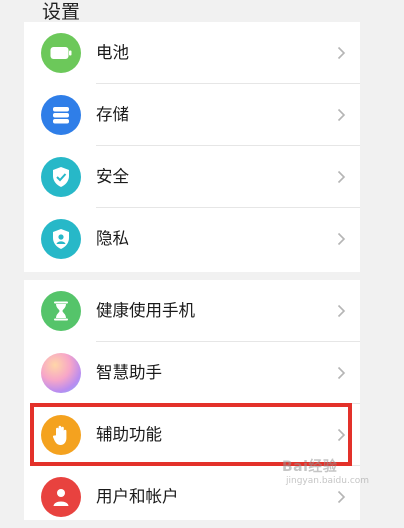 This screenshot has height=528, width=404. I want to click on settings-item-digital-balance: 健康使用手机, so click(192, 311).